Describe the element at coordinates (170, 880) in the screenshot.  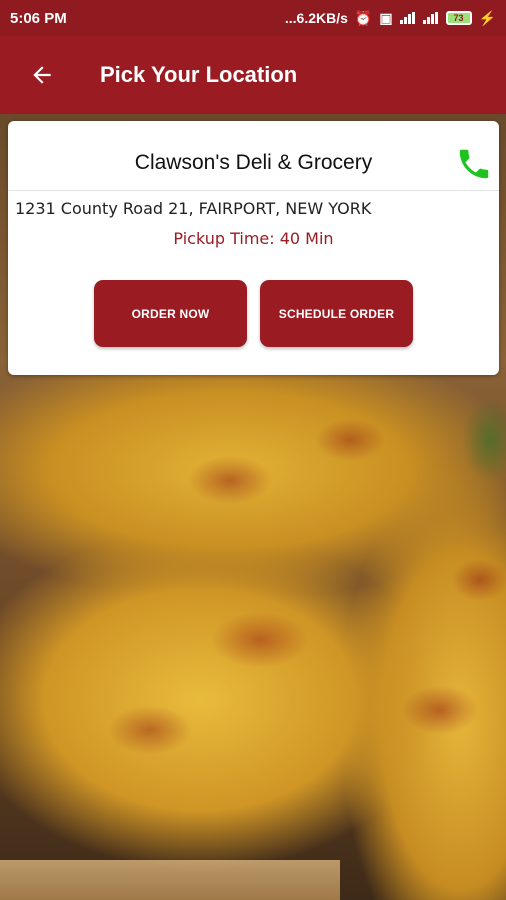
I see `background-crust` at that location.